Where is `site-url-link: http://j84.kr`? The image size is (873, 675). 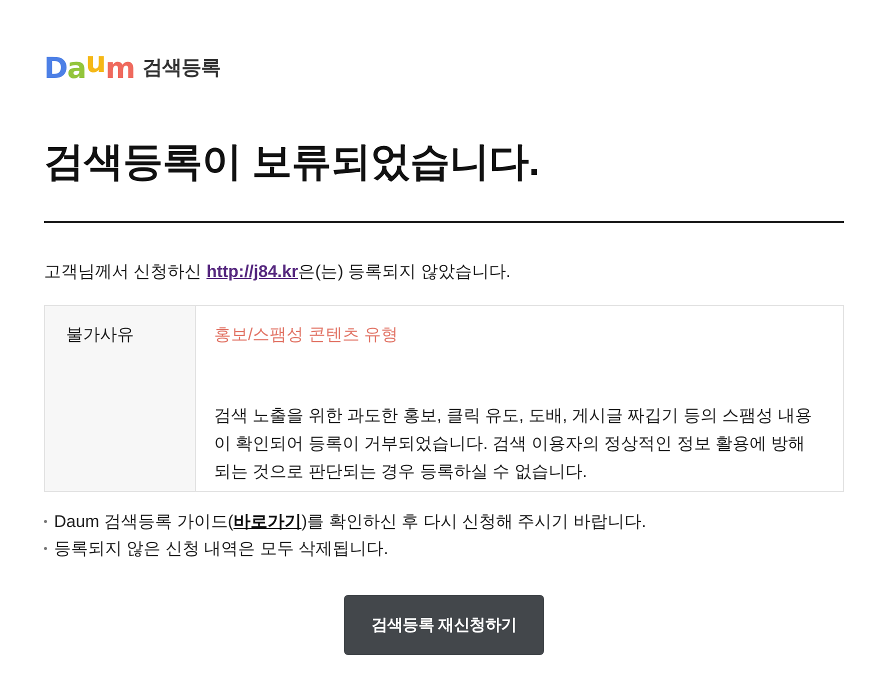
site-url-link: http://j84.kr is located at coordinates (252, 271).